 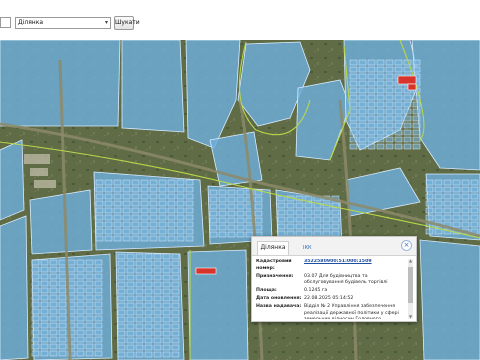 I want to click on scroll-down-icon: ▼, so click(x=410, y=317).